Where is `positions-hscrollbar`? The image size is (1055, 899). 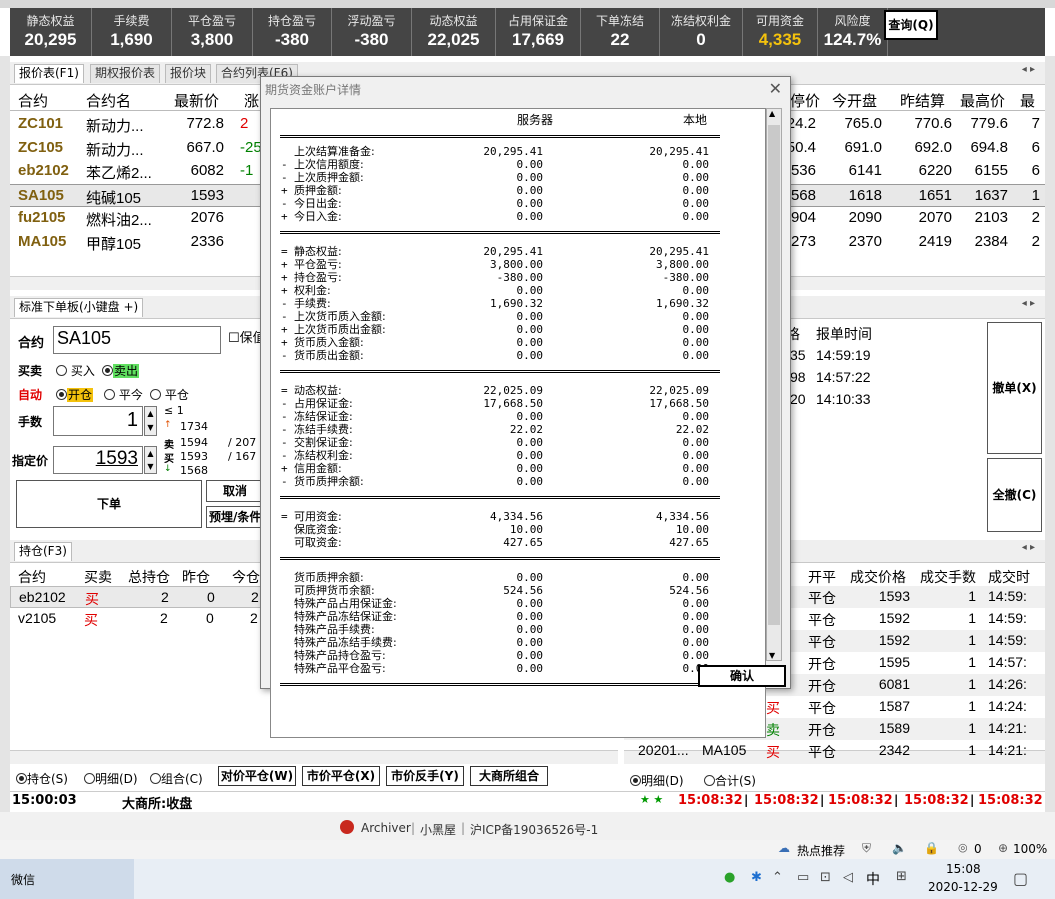
positions-hscrollbar is located at coordinates (314, 757).